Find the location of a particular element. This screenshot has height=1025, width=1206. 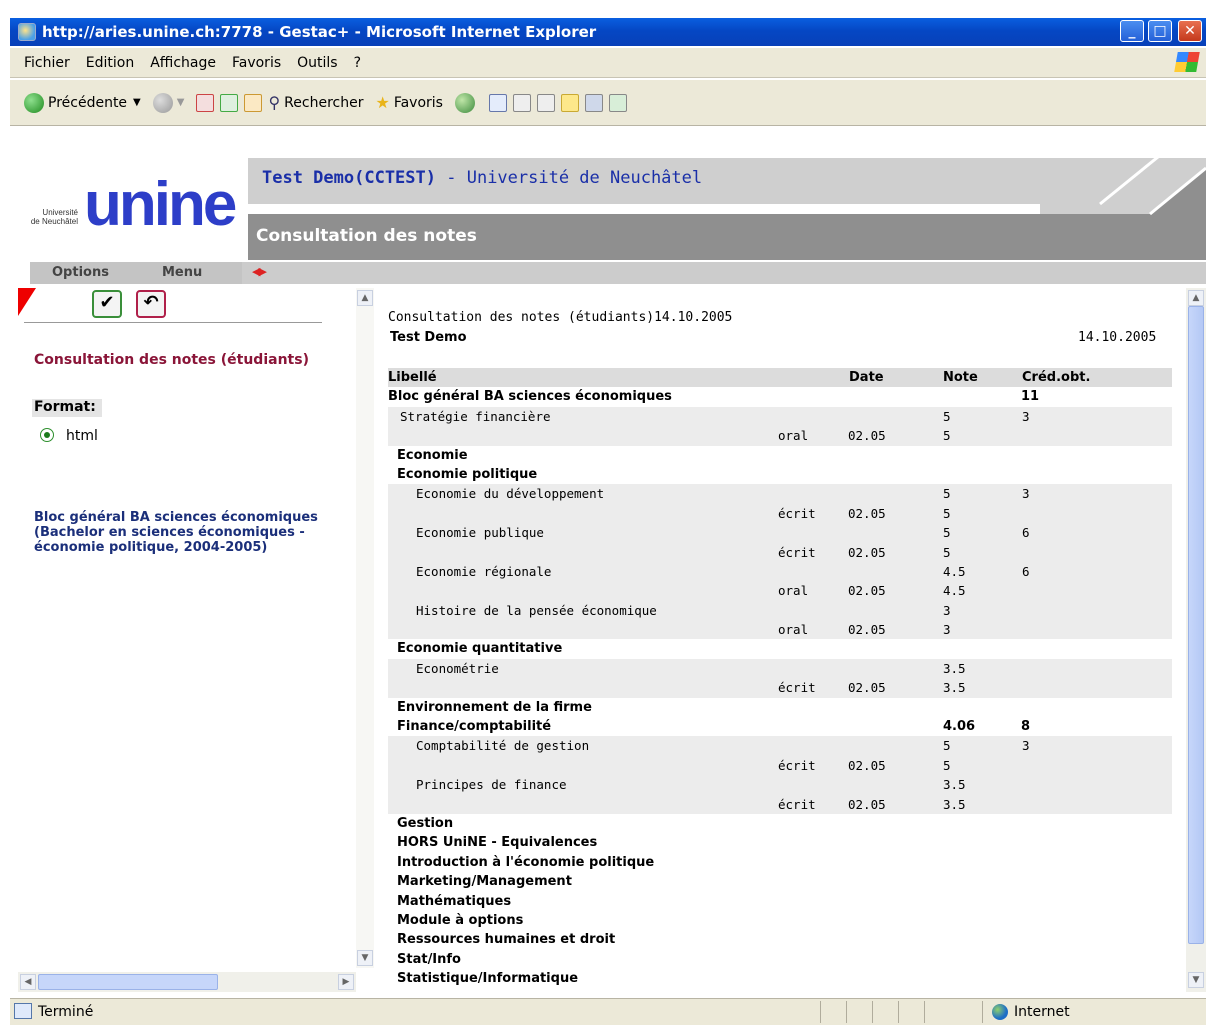

row-label: Economie is located at coordinates (432, 455).